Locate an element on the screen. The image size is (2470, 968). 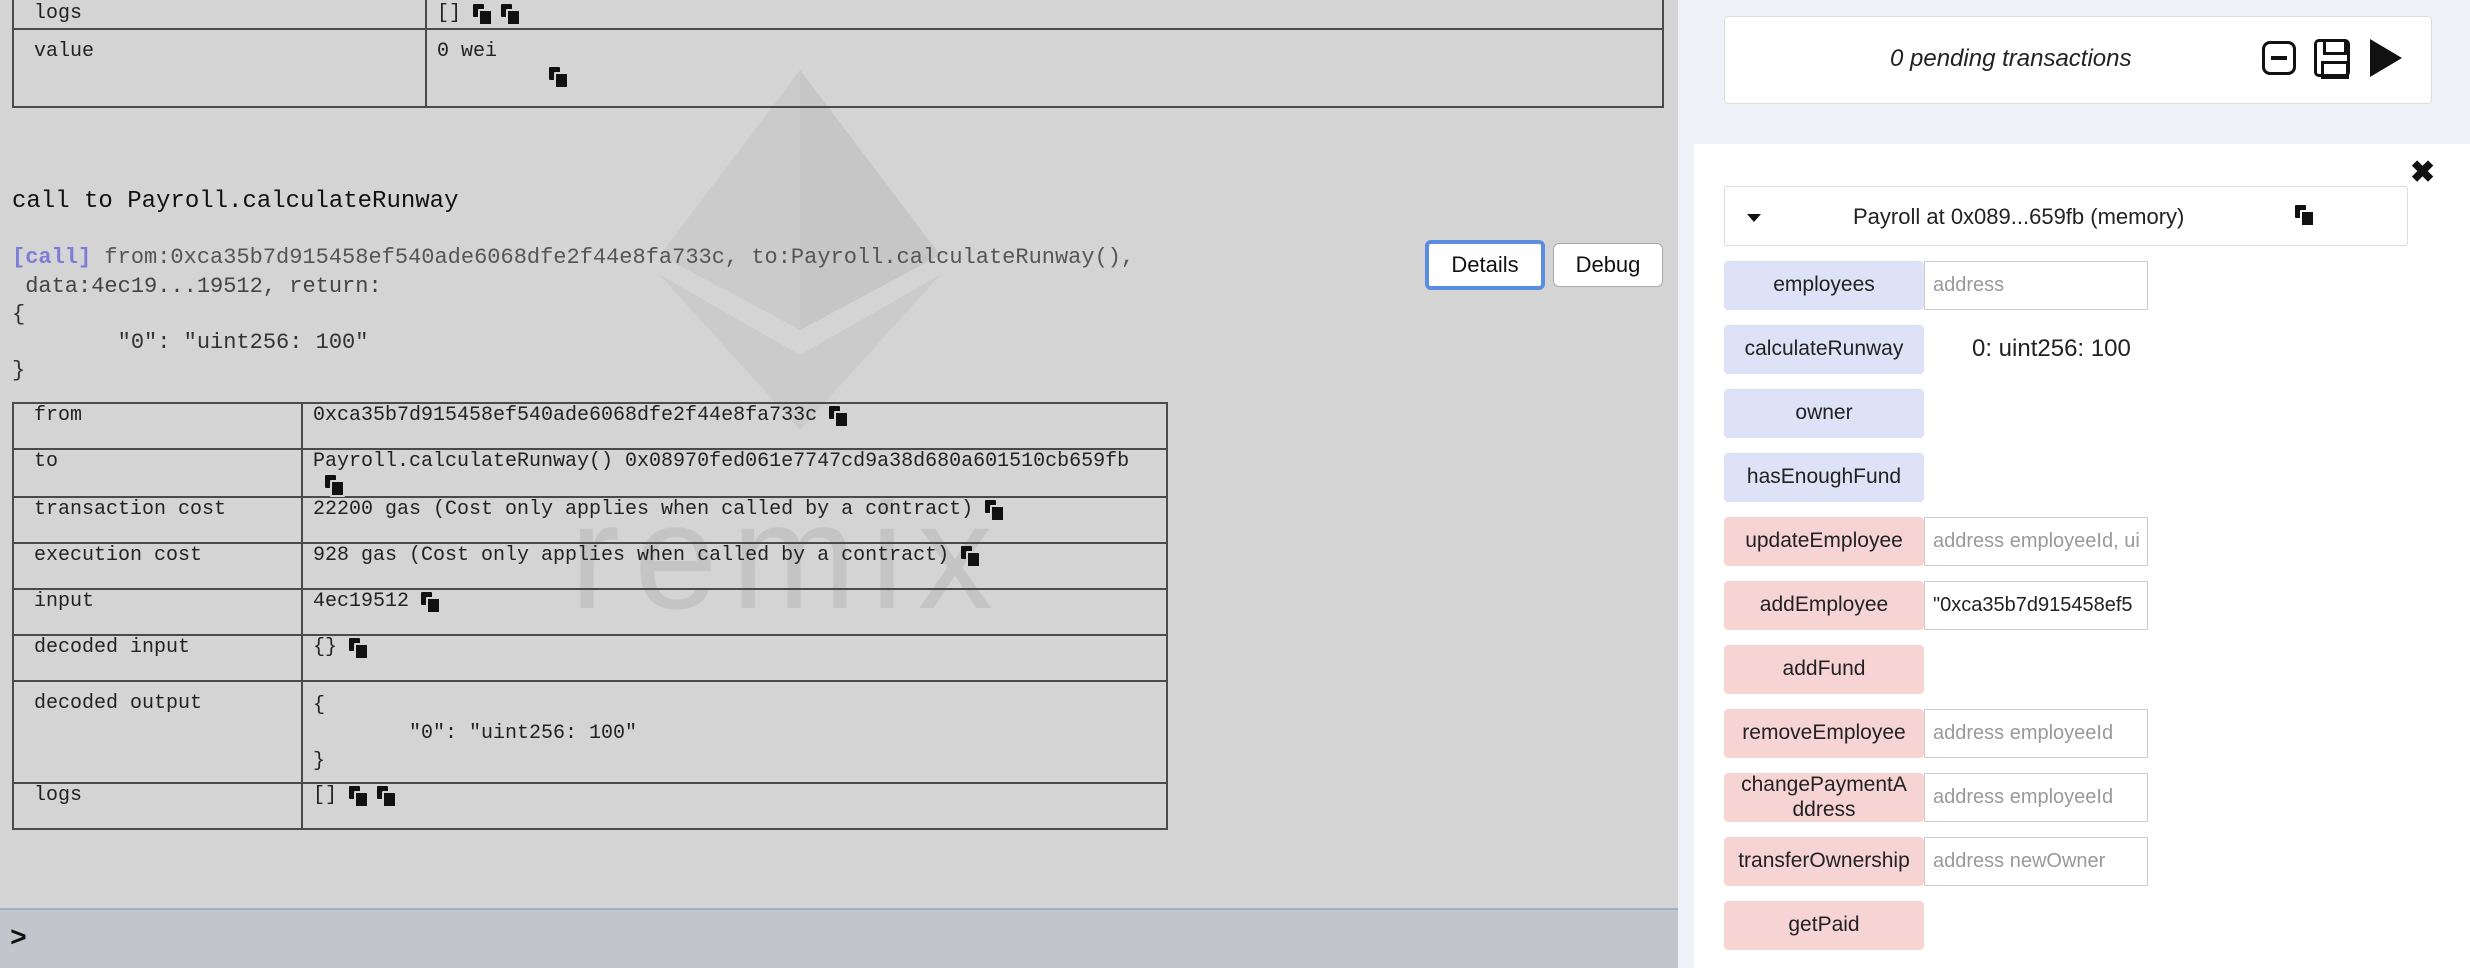
call-data-line: data:4ec19...19512, return: is located at coordinates (197, 286).